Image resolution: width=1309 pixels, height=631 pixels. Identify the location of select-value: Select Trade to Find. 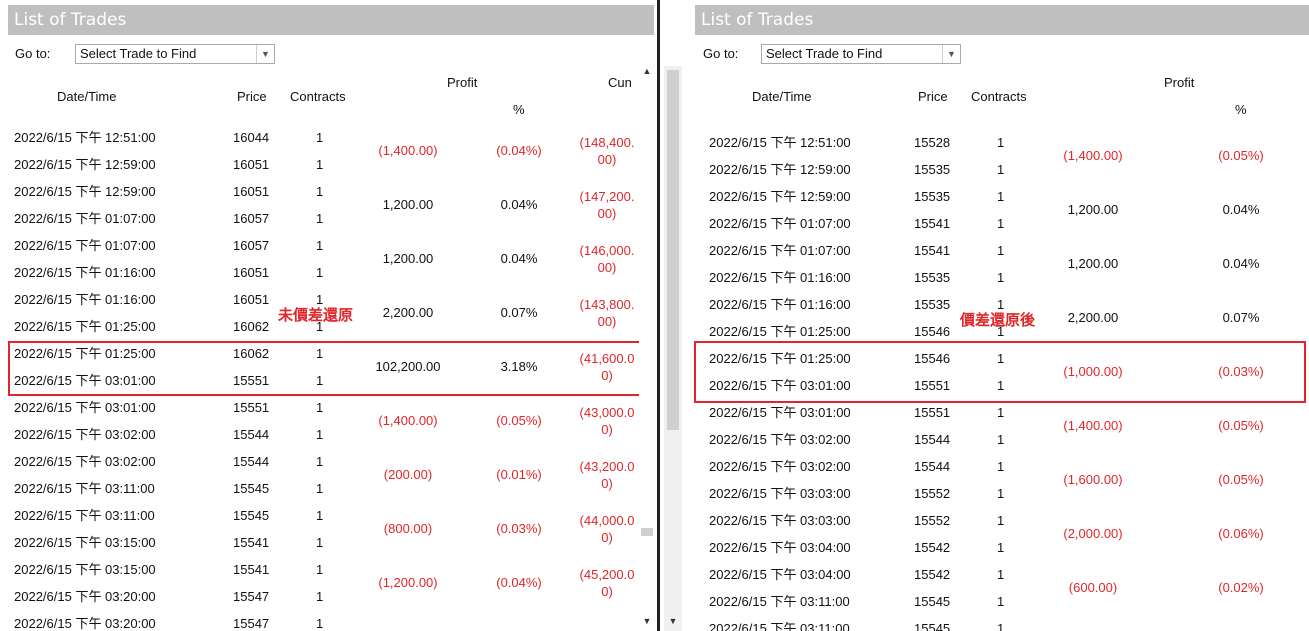
(138, 53).